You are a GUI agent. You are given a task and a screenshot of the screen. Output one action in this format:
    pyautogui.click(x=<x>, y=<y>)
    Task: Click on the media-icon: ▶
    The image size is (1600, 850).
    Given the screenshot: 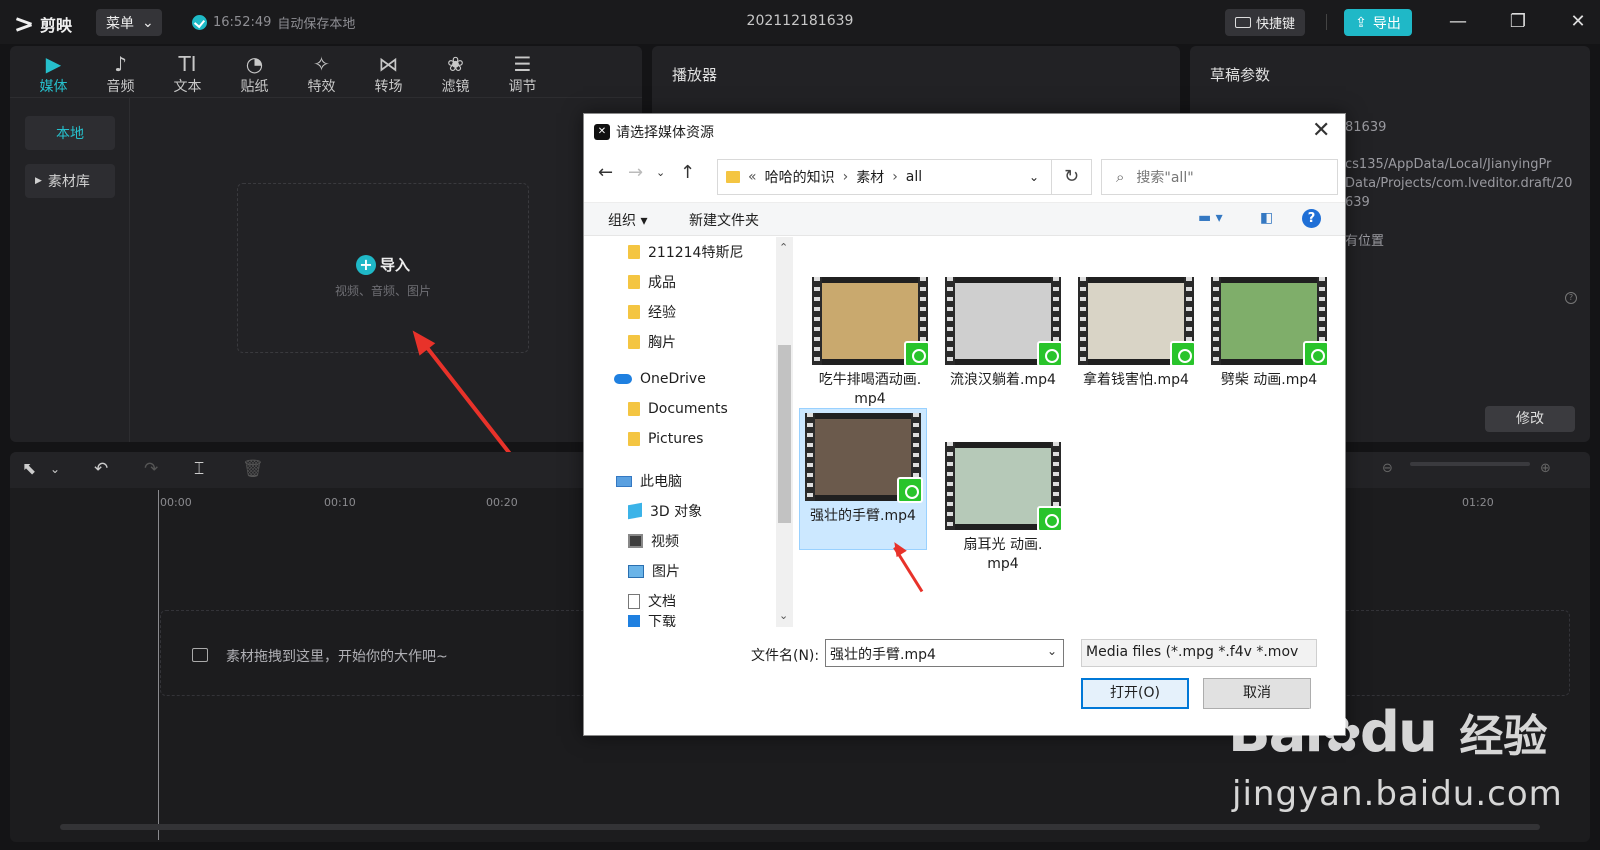 What is the action you would take?
    pyautogui.click(x=53, y=64)
    